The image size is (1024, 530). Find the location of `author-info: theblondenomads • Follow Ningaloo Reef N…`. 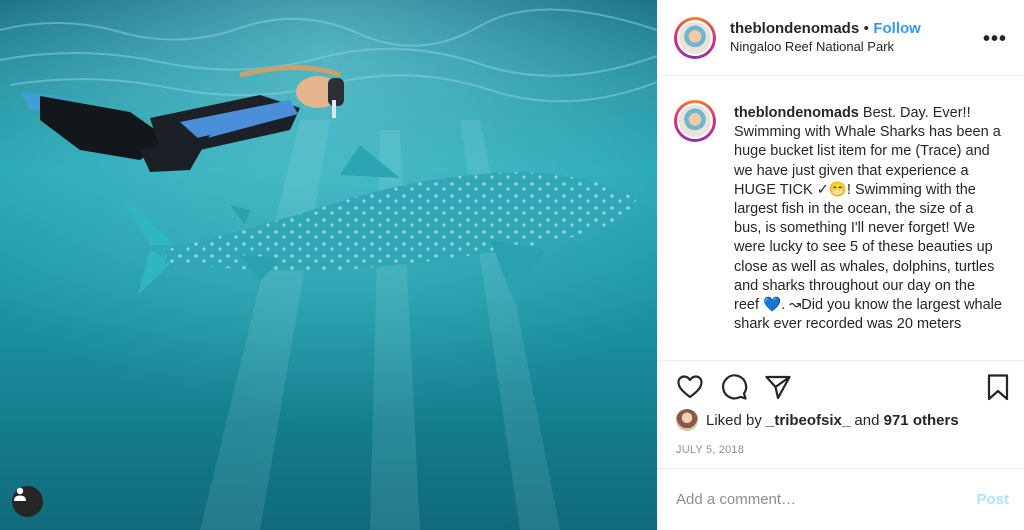

author-info: theblondenomads • Follow Ningaloo Reef N… is located at coordinates (825, 38).